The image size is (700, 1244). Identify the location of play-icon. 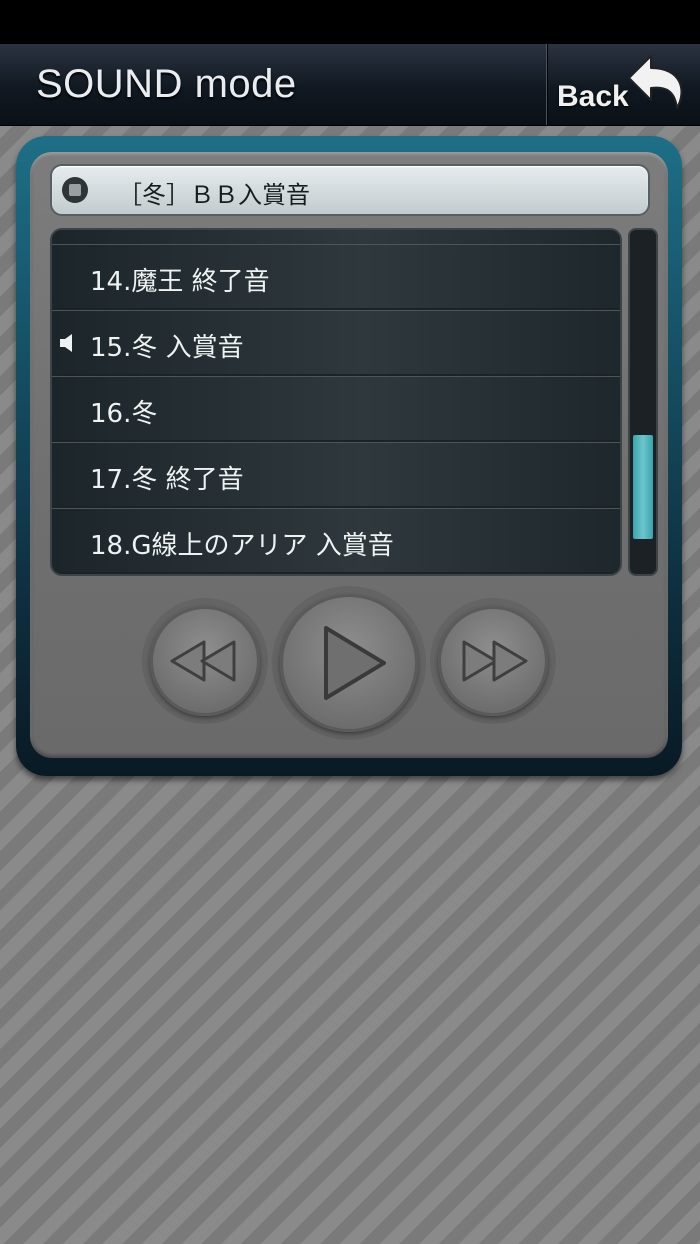
(355, 663).